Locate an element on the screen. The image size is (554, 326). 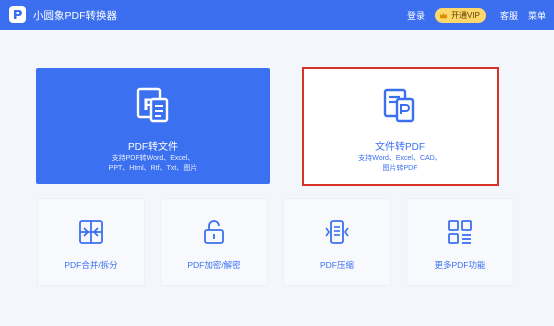
app-logo-icon is located at coordinates (17, 14).